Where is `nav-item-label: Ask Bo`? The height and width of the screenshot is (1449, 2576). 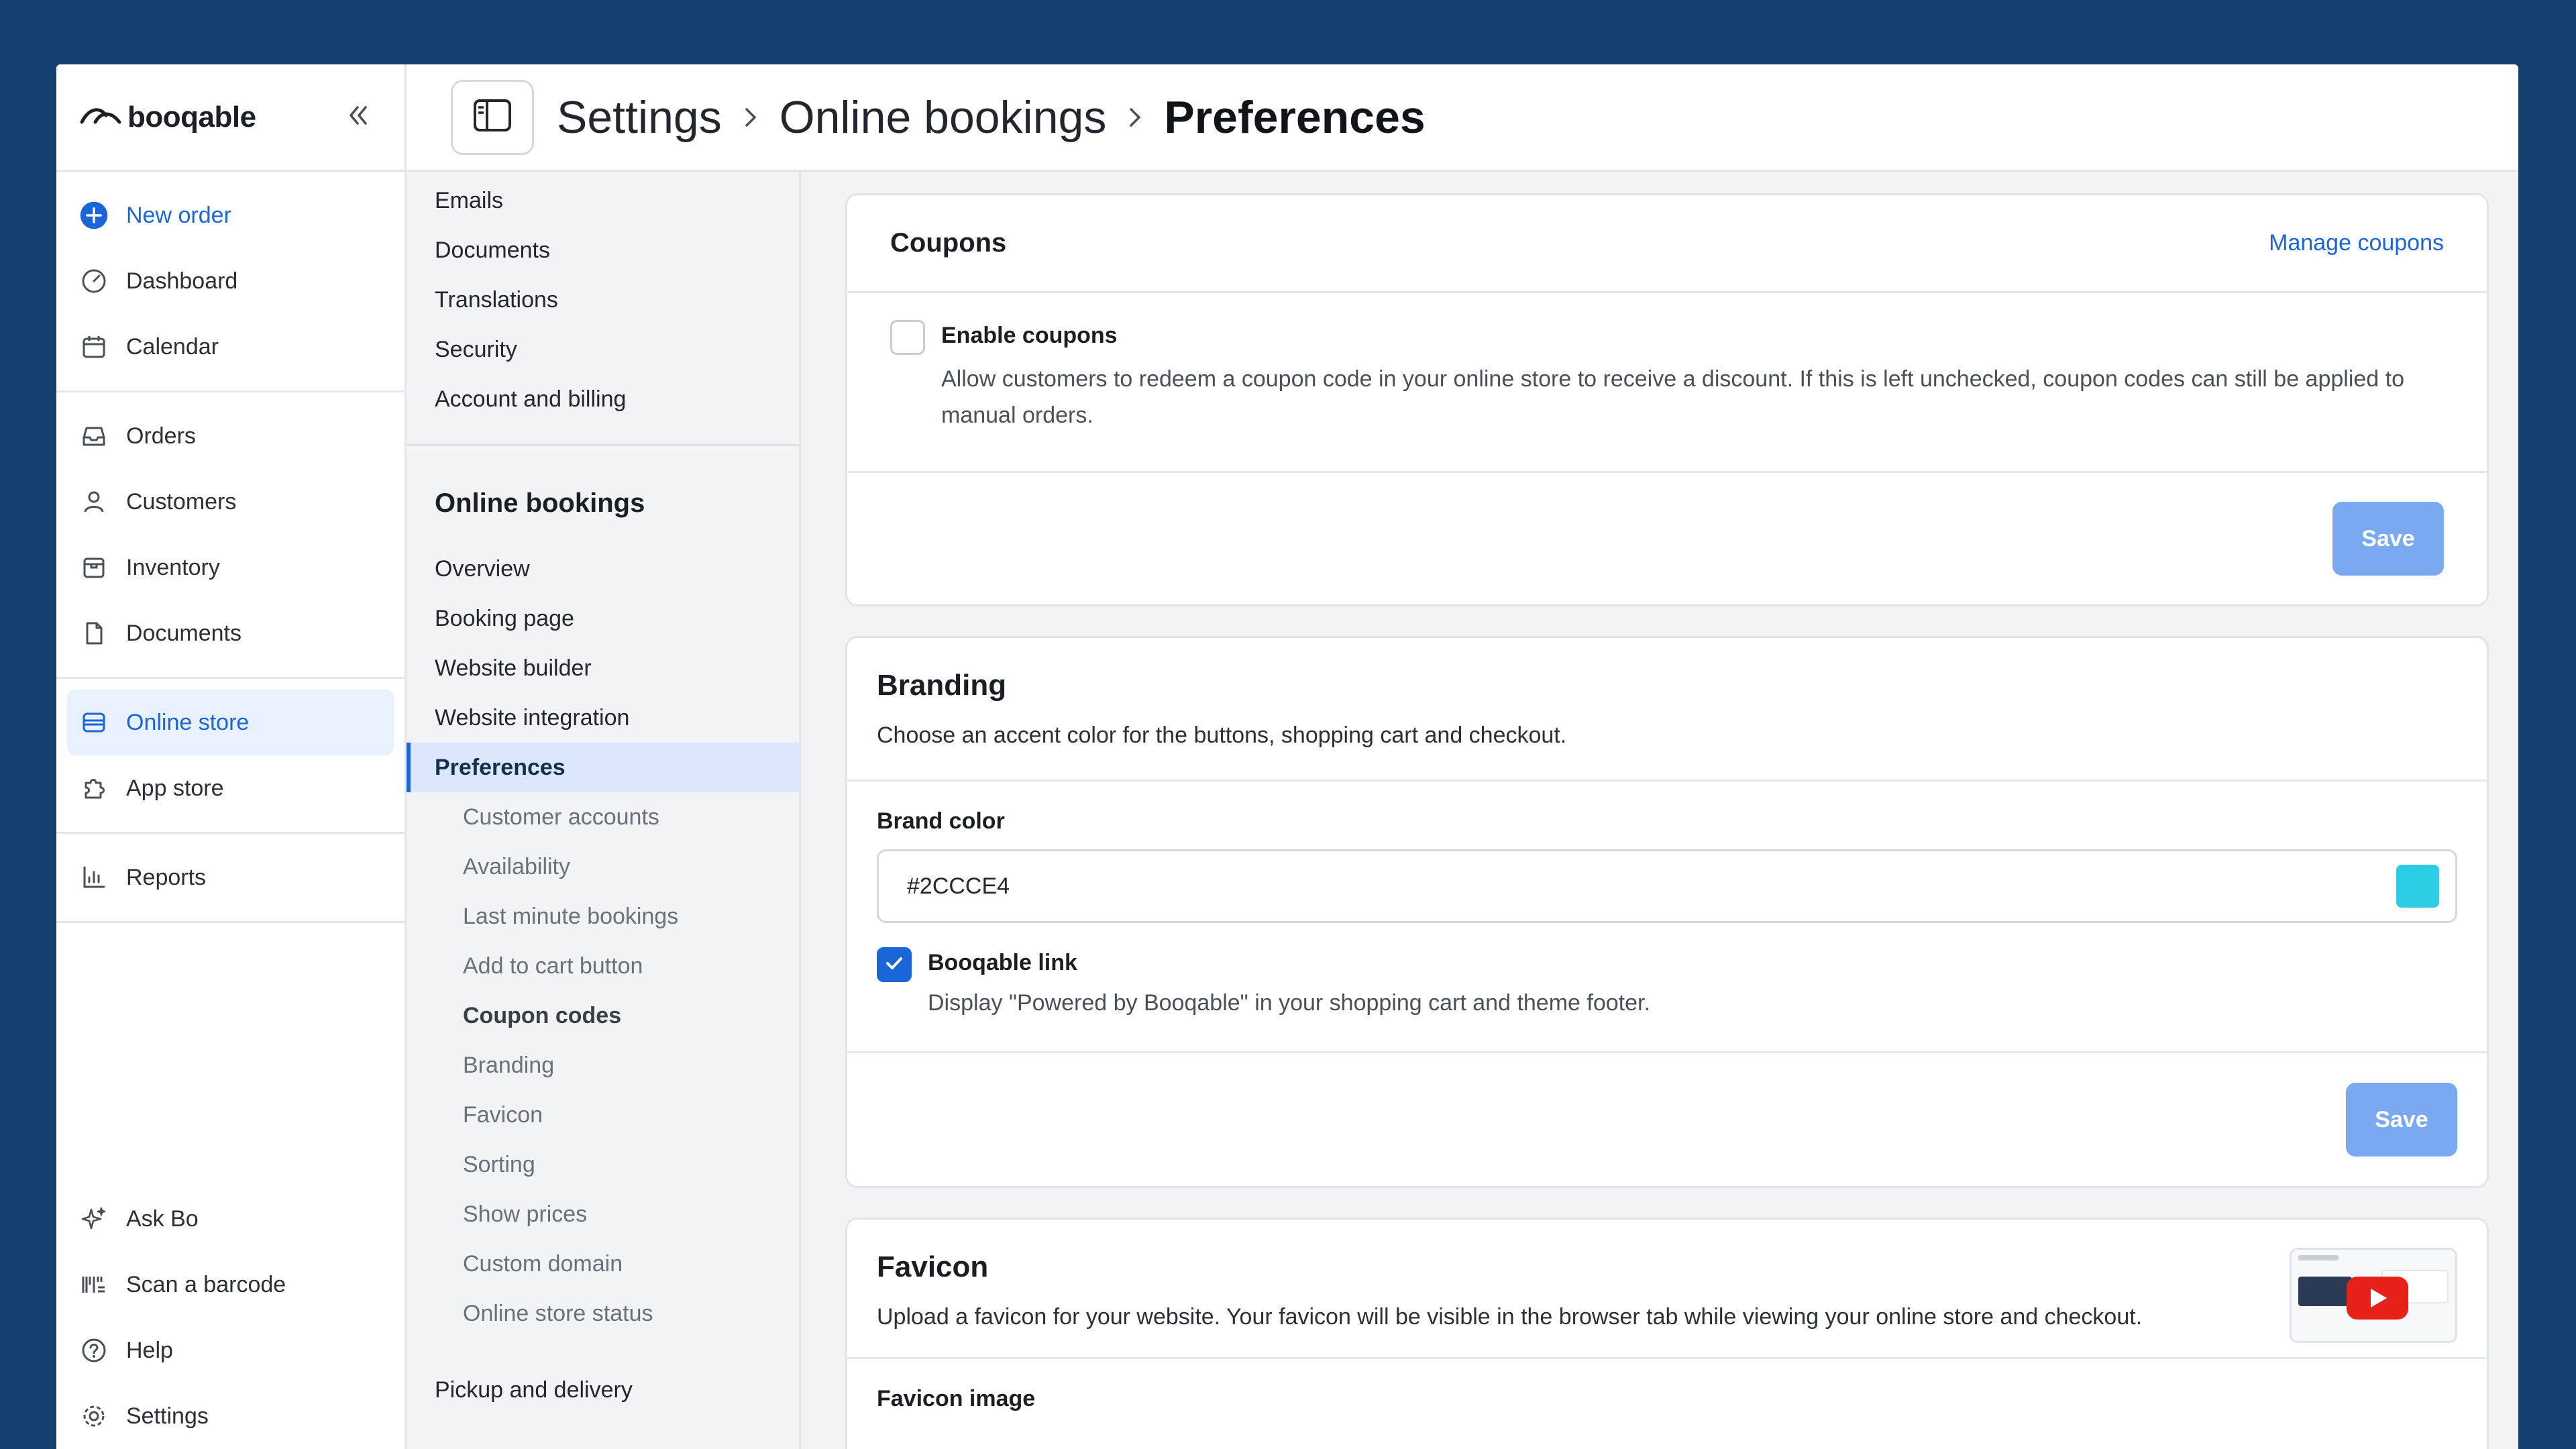 nav-item-label: Ask Bo is located at coordinates (162, 1218).